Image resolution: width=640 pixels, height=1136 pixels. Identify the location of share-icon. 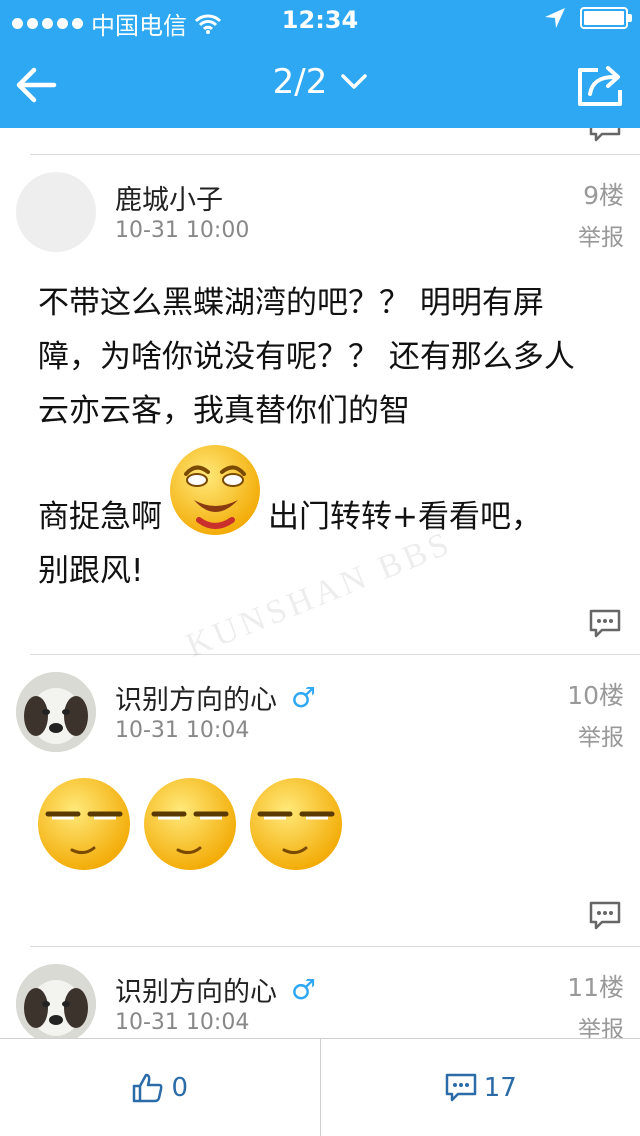
(601, 85).